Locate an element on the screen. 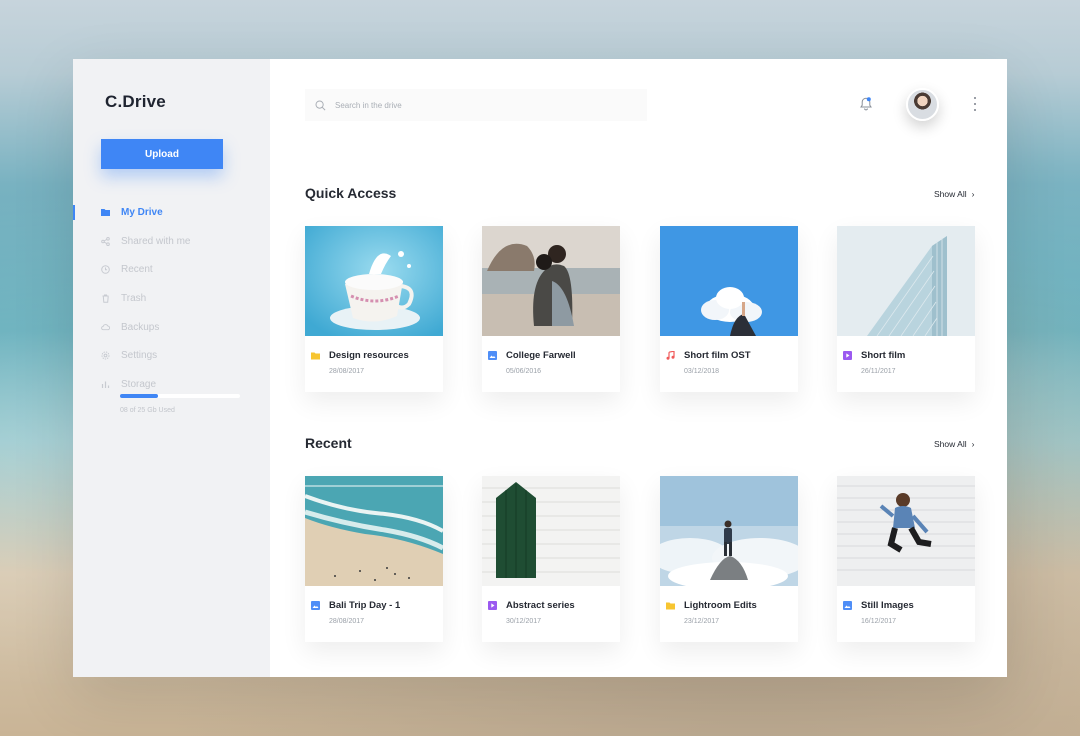 This screenshot has width=1080, height=736. quick-card-design-resources: Design resources 28/08/2017 is located at coordinates (374, 309).